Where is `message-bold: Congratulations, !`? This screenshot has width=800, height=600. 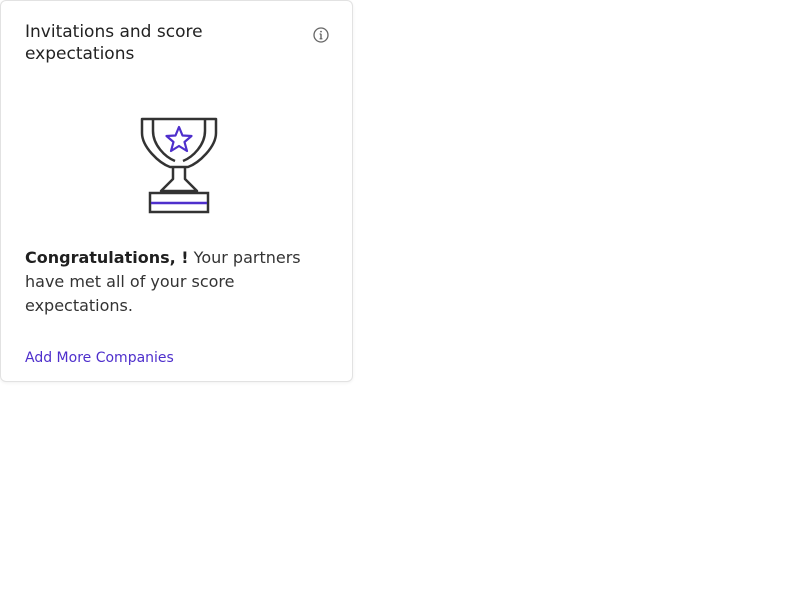 message-bold: Congratulations, ! is located at coordinates (107, 257).